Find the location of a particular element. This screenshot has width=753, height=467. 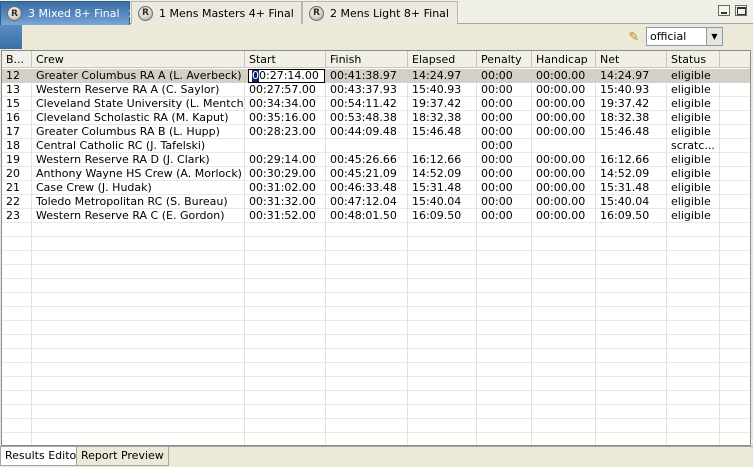

cell-start: 00:29:14.00 is located at coordinates (285, 160).